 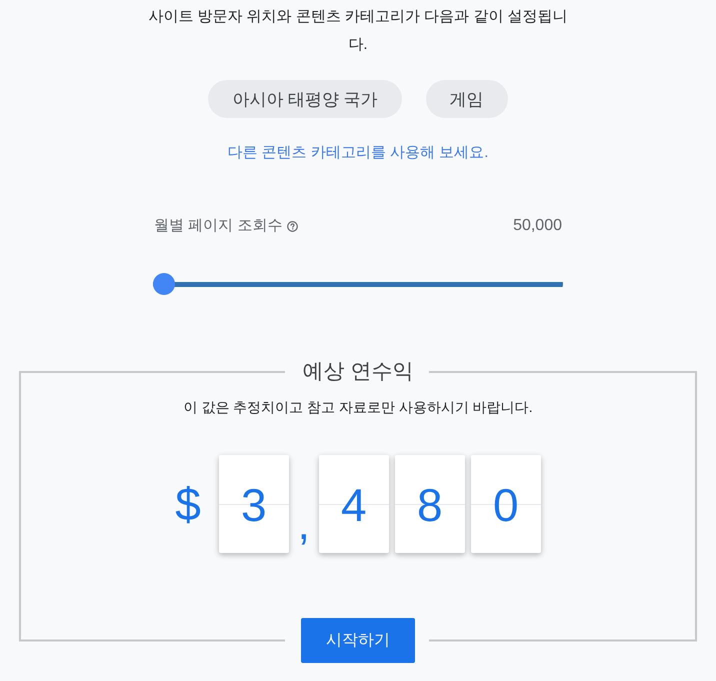 I want to click on digit-card: 0, so click(x=505, y=504).